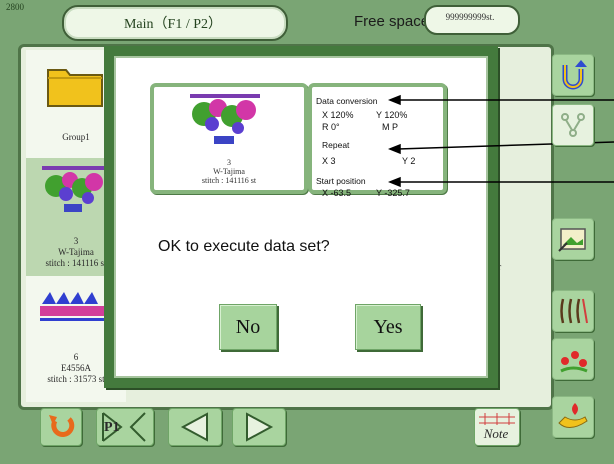  I want to click on design-preview-image, so click(225, 119).